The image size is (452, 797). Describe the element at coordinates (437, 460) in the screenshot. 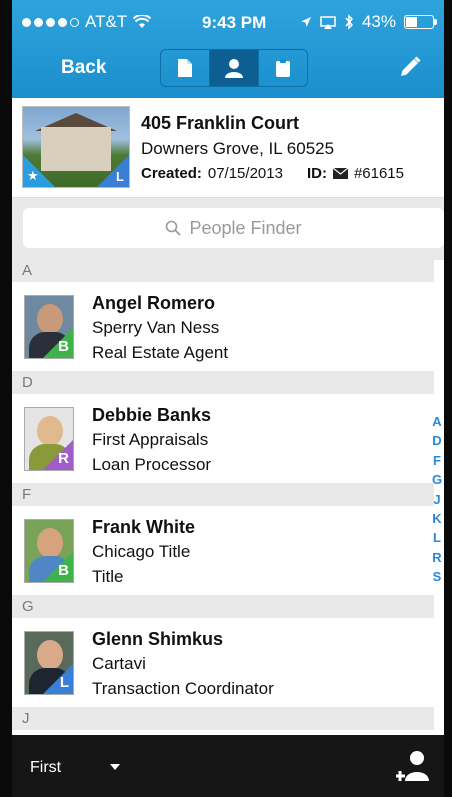

I see `index-letter: F` at that location.